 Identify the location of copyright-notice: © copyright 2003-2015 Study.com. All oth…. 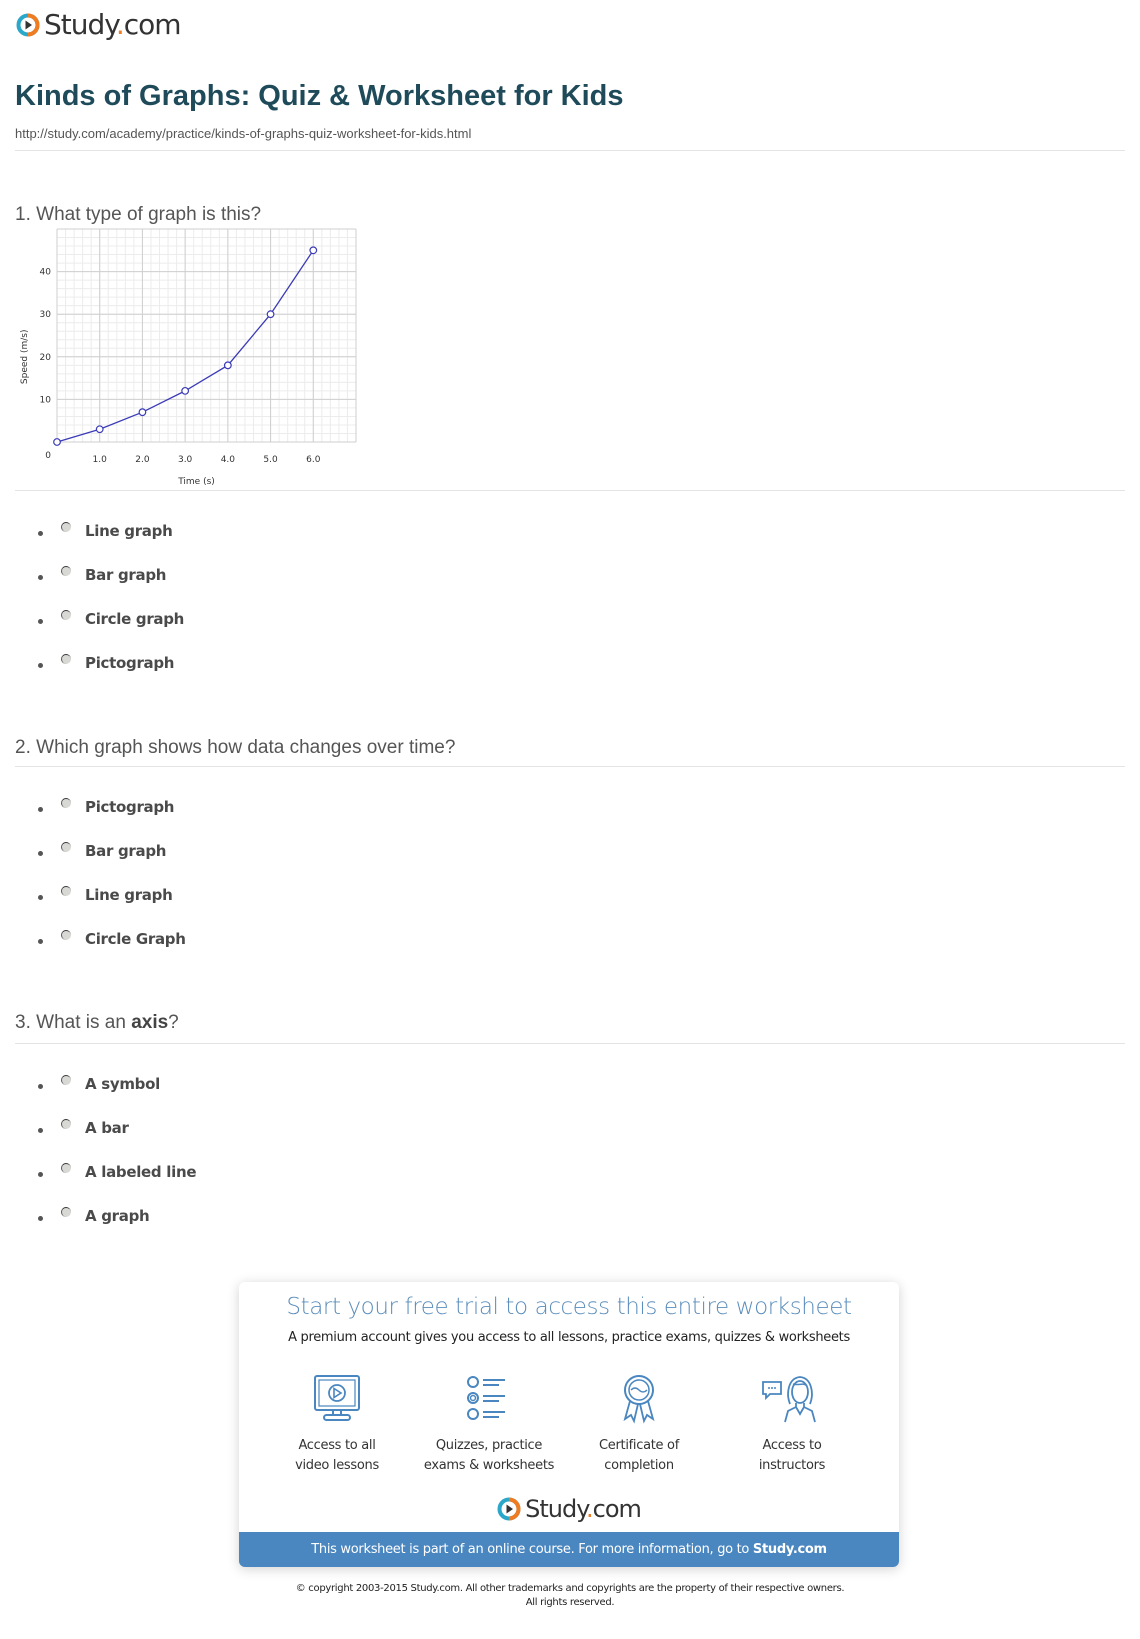
(570, 1595).